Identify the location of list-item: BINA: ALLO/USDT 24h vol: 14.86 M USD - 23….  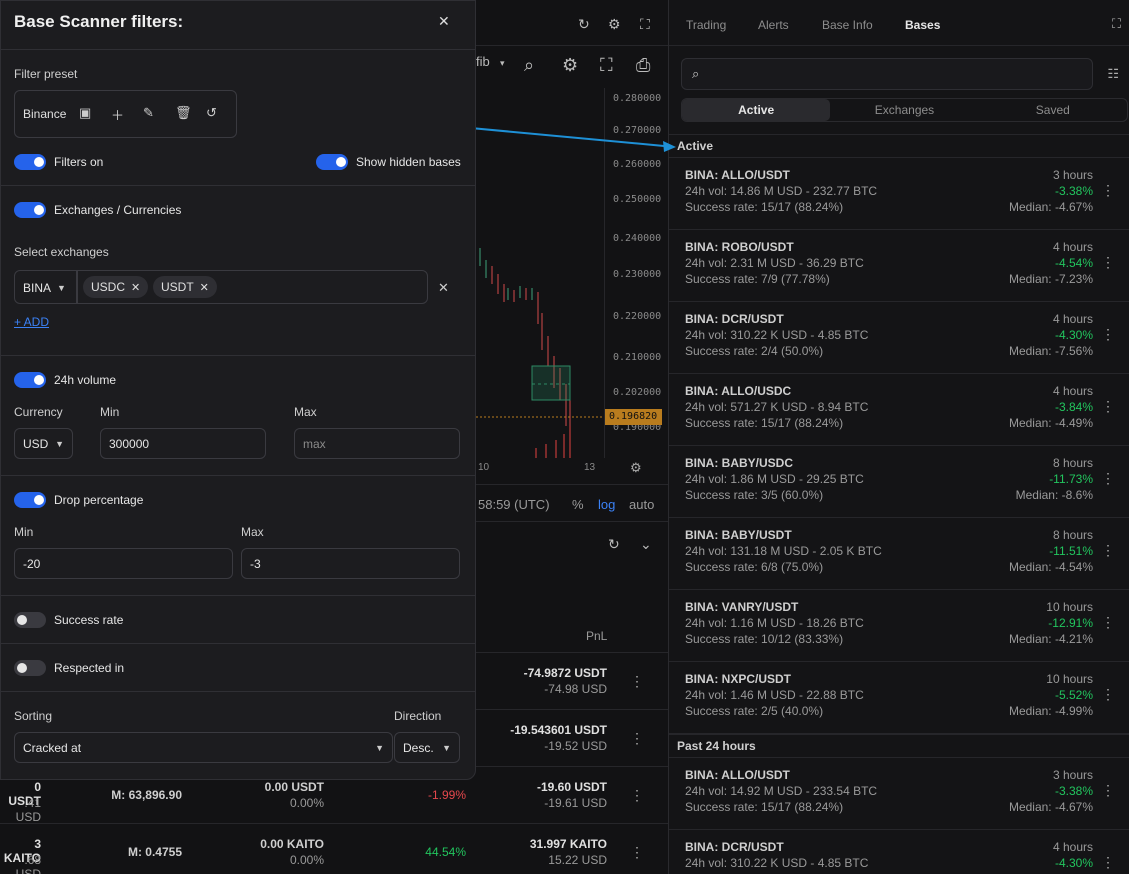
(899, 194).